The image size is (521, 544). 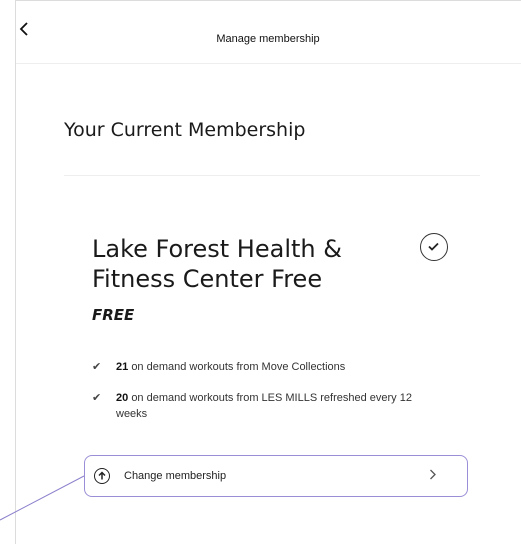 I want to click on change-membership-label: Change membership, so click(x=175, y=476).